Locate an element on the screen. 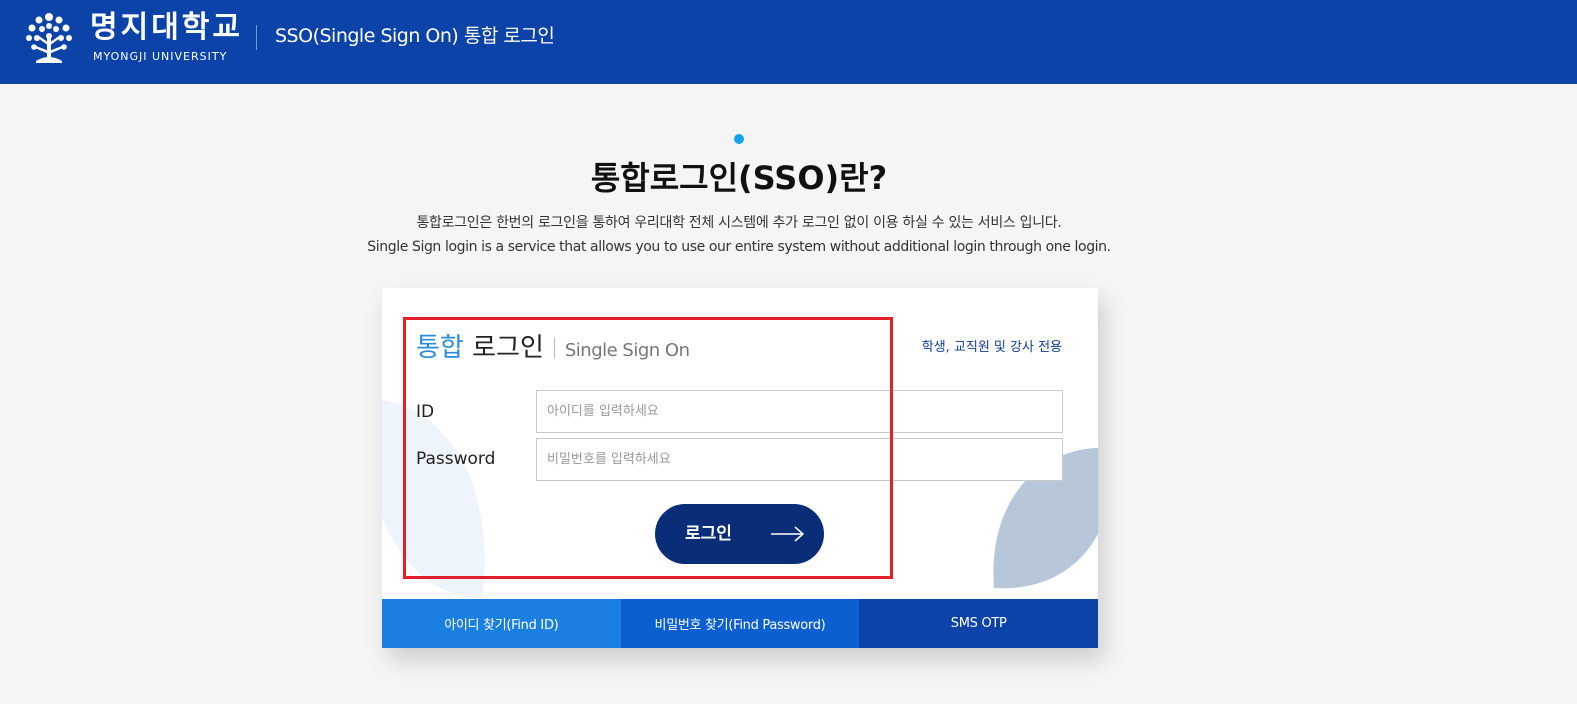 The width and height of the screenshot is (1577, 704). background-leaf-left is located at coordinates (433, 498).